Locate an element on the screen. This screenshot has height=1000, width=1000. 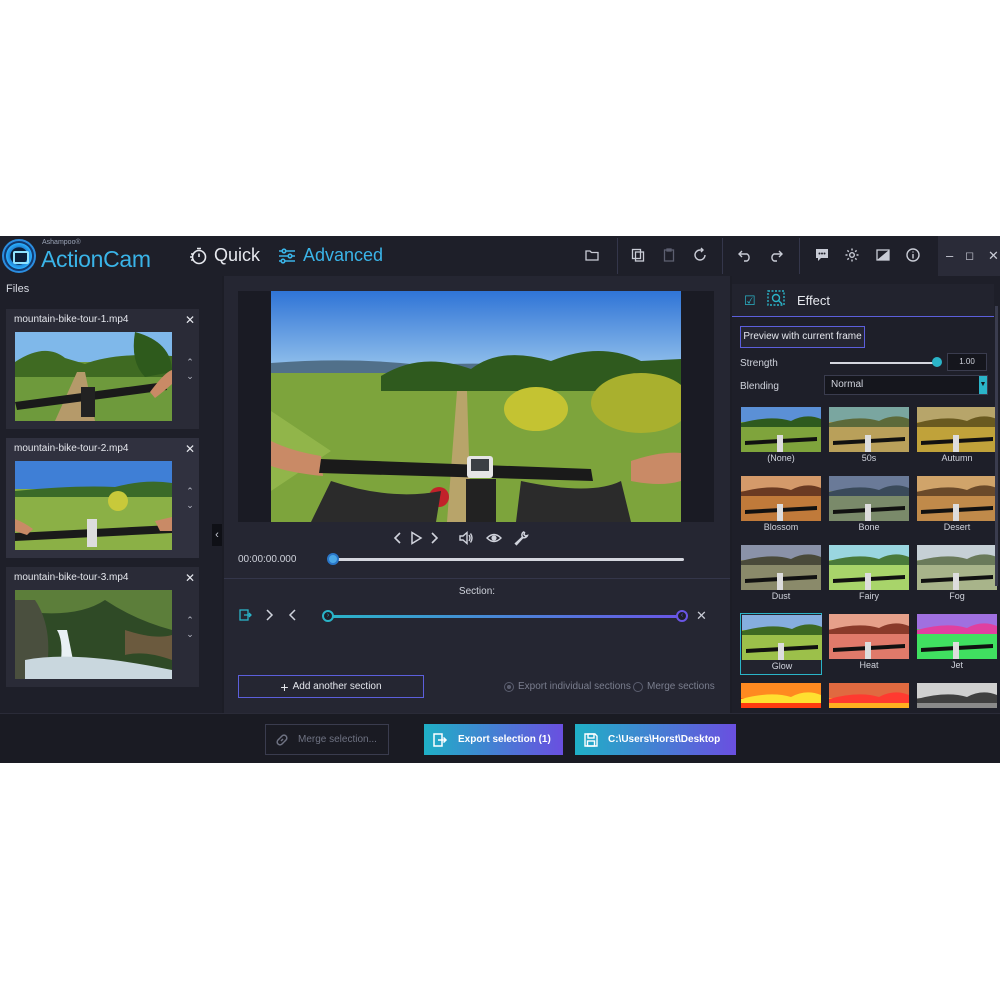
prev-frame-button is located at coordinates (398, 538).